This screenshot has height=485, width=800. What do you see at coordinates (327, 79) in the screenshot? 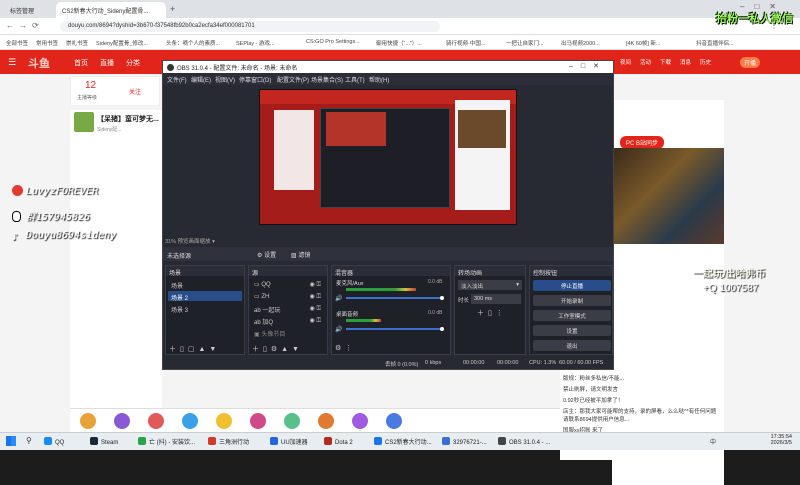
I see `menu-scene-collection: 场景集合(S)` at bounding box center [327, 79].